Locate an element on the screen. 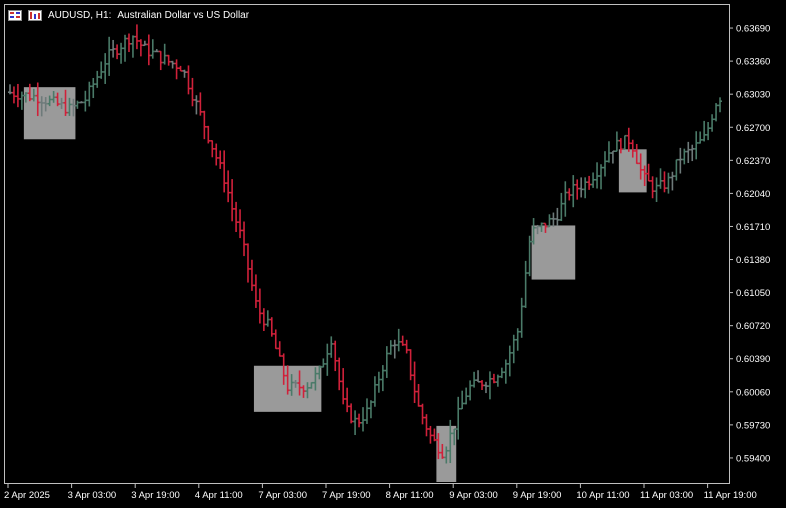 Image resolution: width=786 pixels, height=508 pixels. x-tick-label: 2 Apr 2025 is located at coordinates (27, 495).